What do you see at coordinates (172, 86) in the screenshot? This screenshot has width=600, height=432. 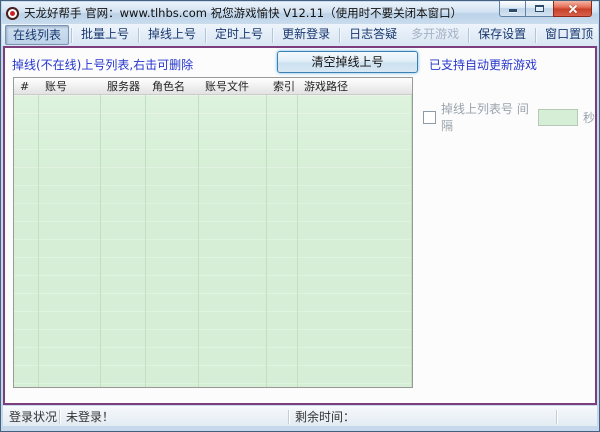 I see `column-header-character: 角色名` at bounding box center [172, 86].